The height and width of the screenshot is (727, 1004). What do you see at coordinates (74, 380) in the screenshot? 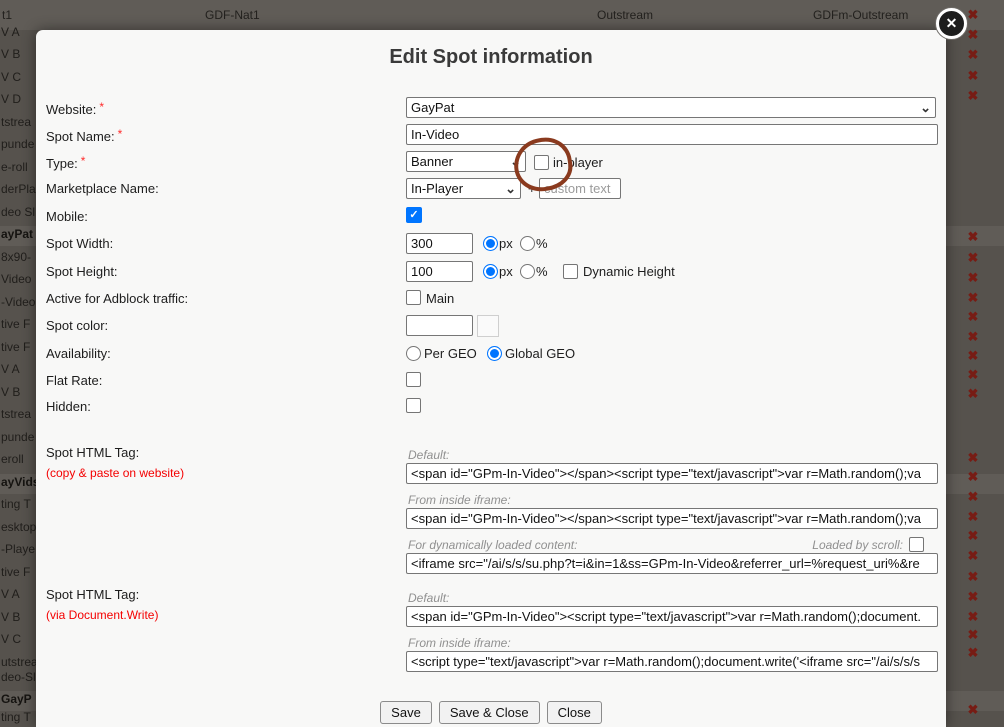
I see `flat-rate-label: Flat Rate:` at bounding box center [74, 380].